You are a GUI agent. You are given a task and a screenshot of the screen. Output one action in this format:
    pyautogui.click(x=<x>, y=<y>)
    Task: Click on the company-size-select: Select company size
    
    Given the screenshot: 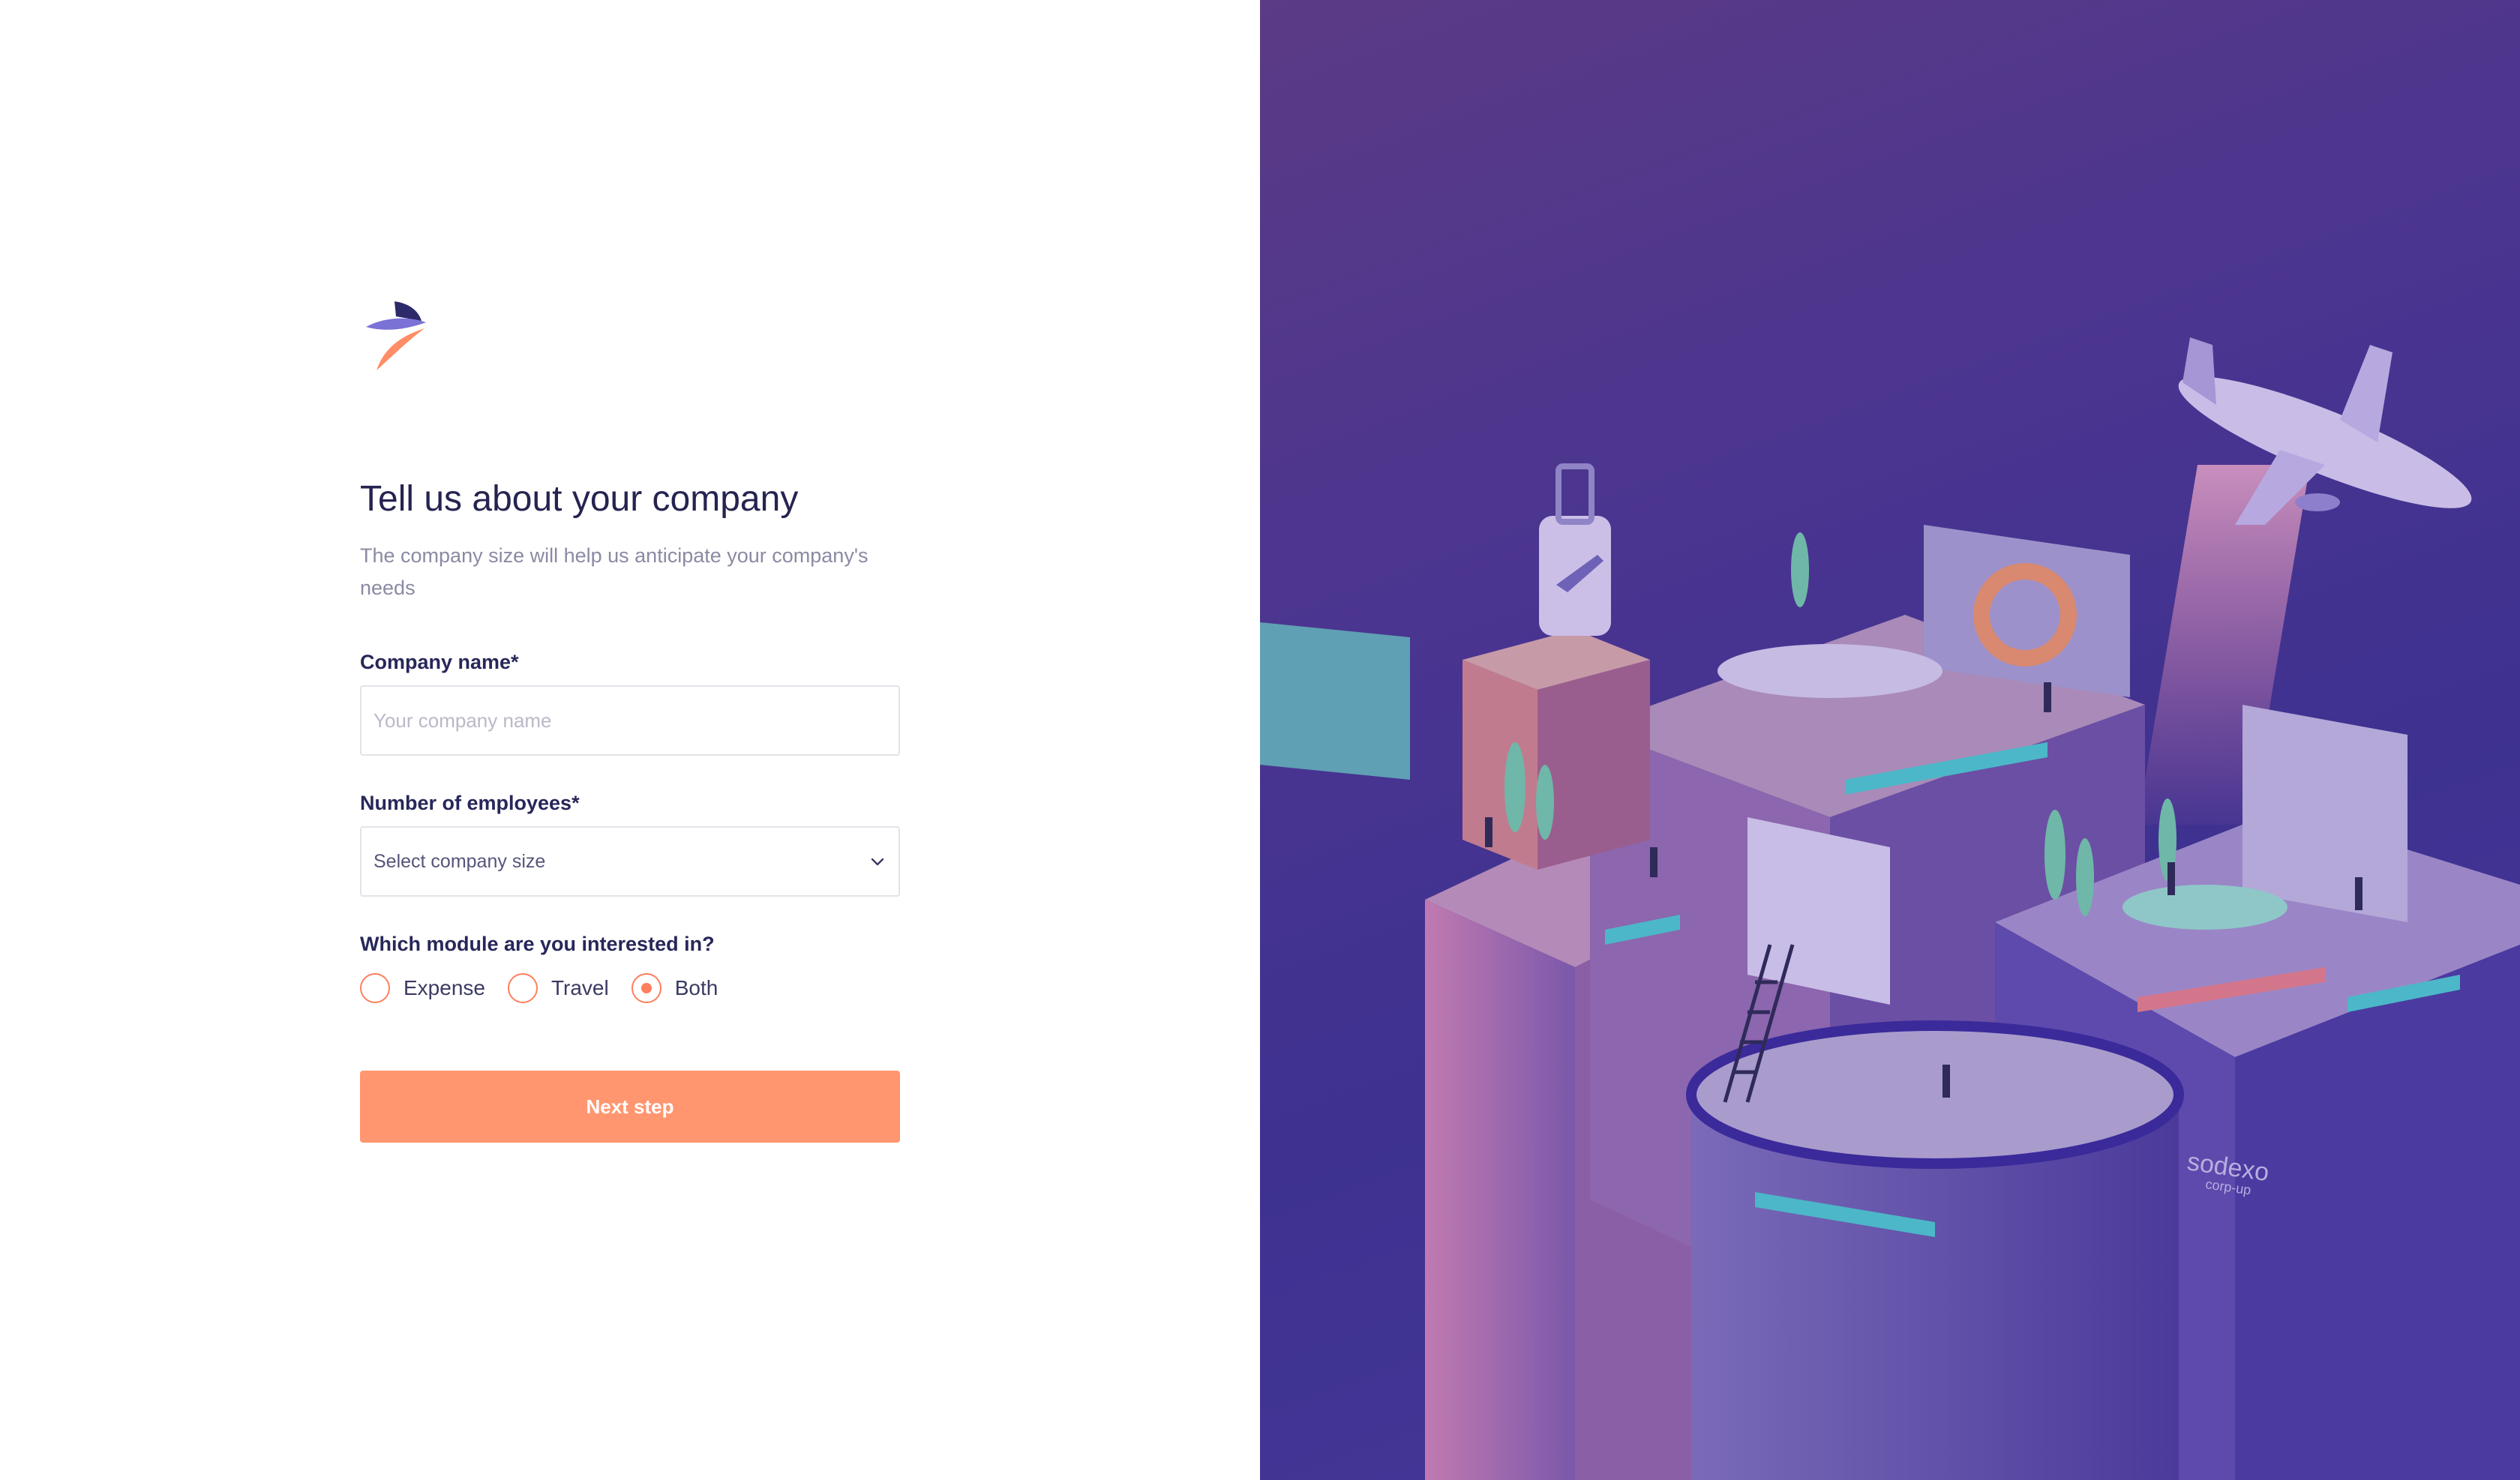 What is the action you would take?
    pyautogui.click(x=630, y=861)
    